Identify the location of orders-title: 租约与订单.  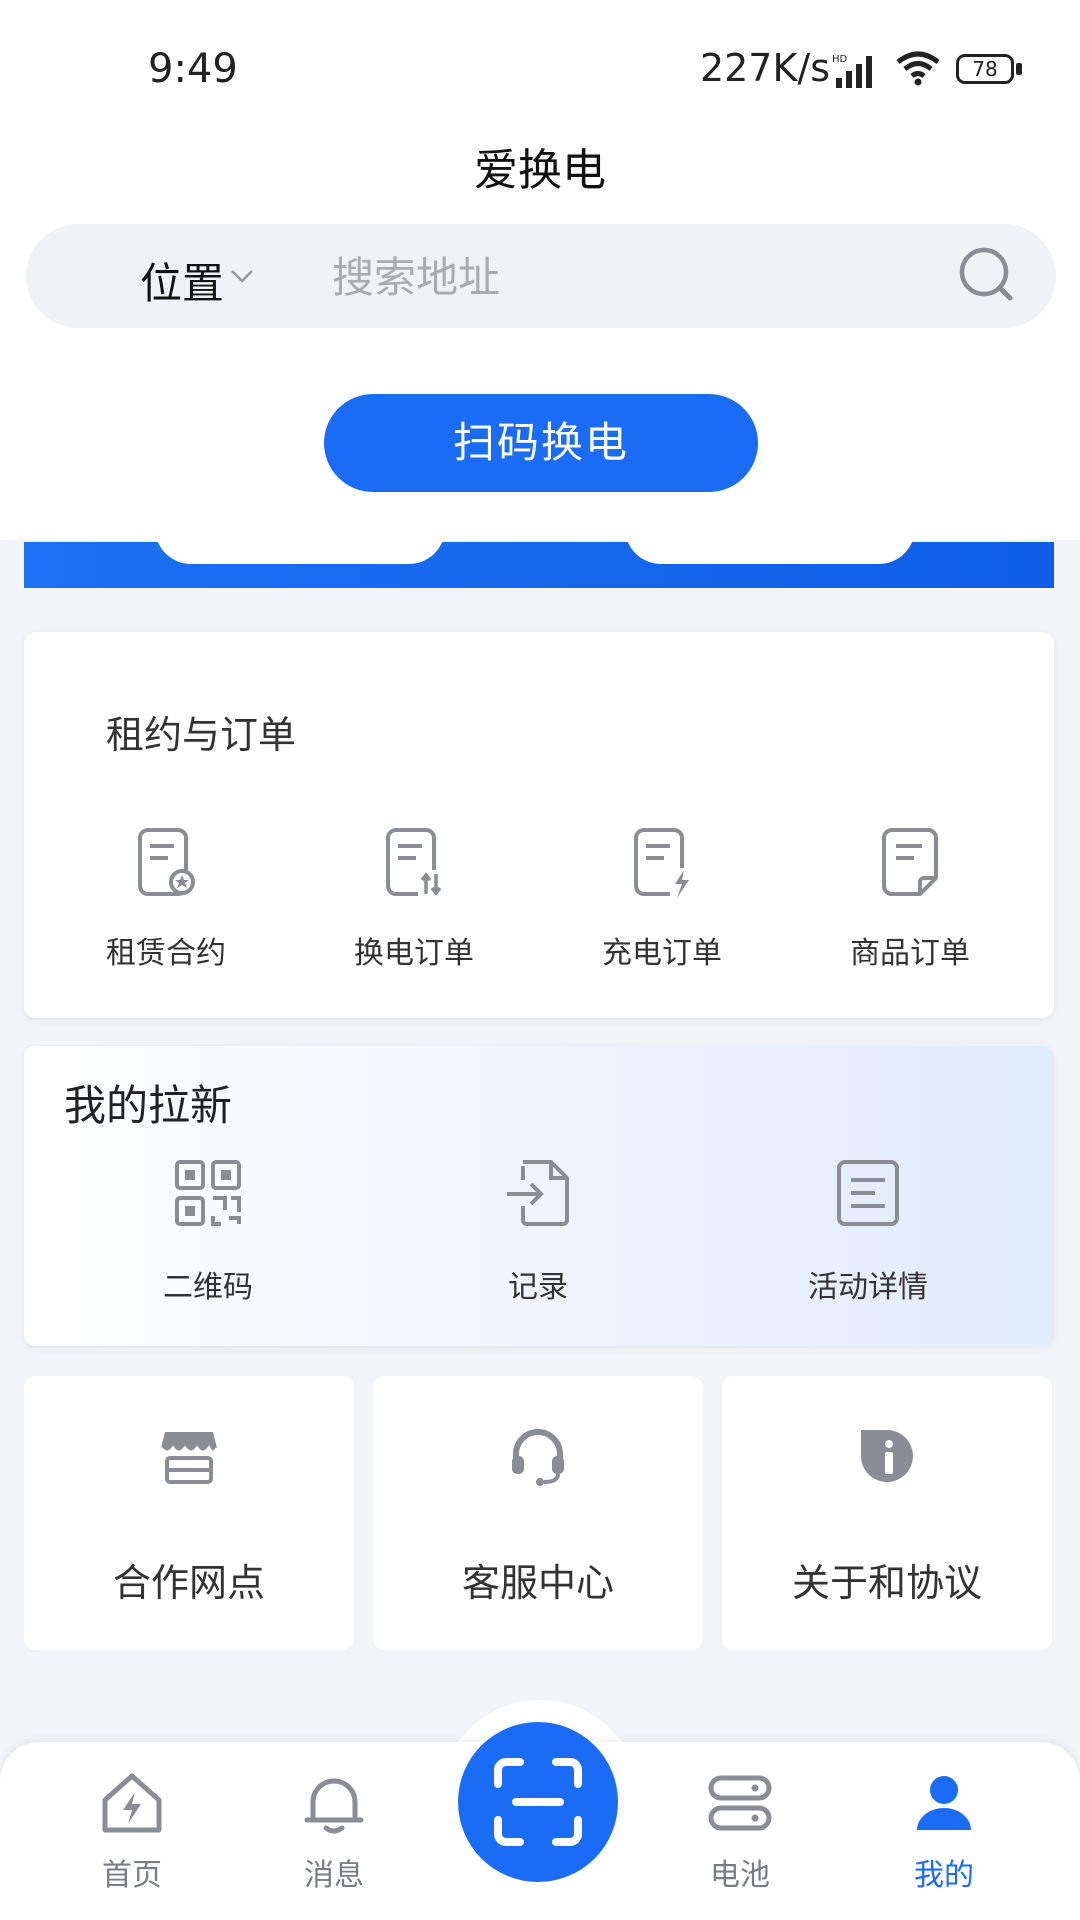
(201, 735).